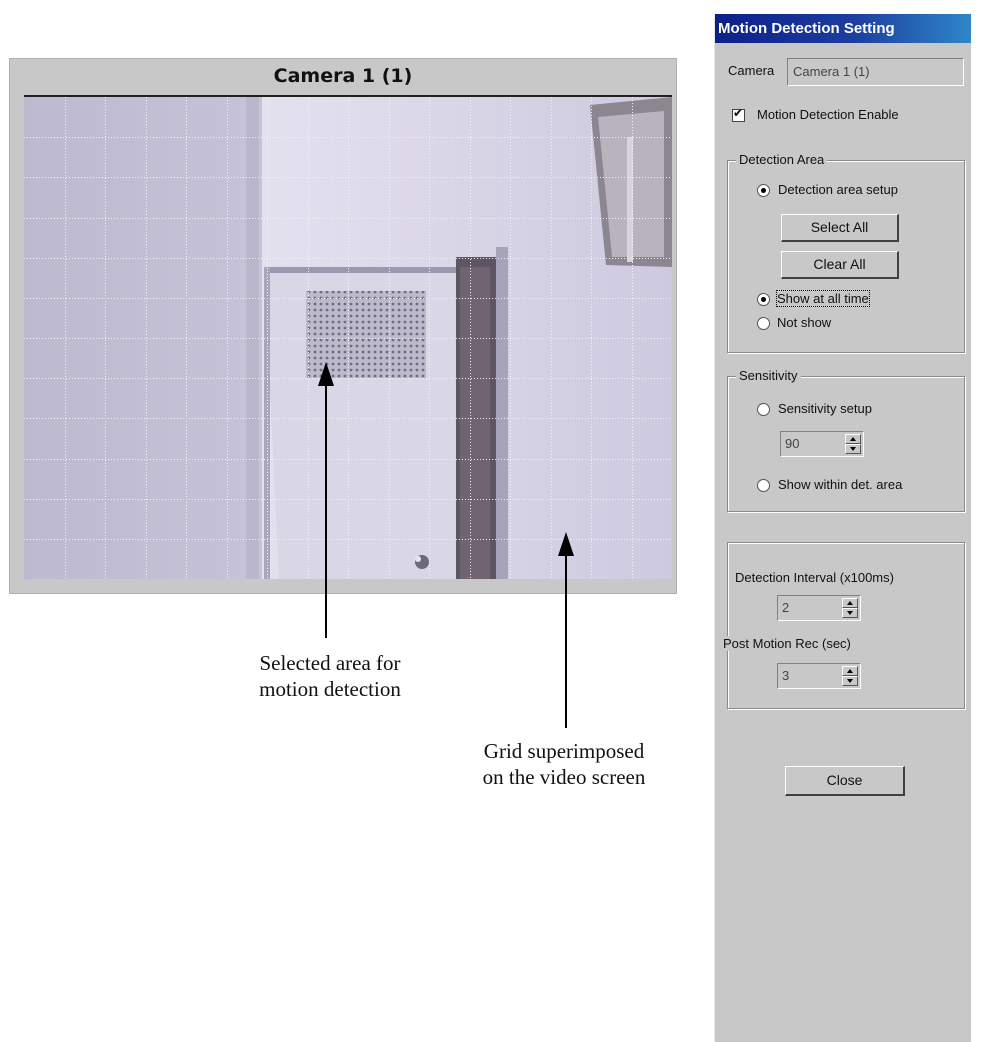 Image resolution: width=993 pixels, height=1042 pixels. What do you see at coordinates (838, 189) in the screenshot?
I see `detection-area-setup-label: Detection area setup` at bounding box center [838, 189].